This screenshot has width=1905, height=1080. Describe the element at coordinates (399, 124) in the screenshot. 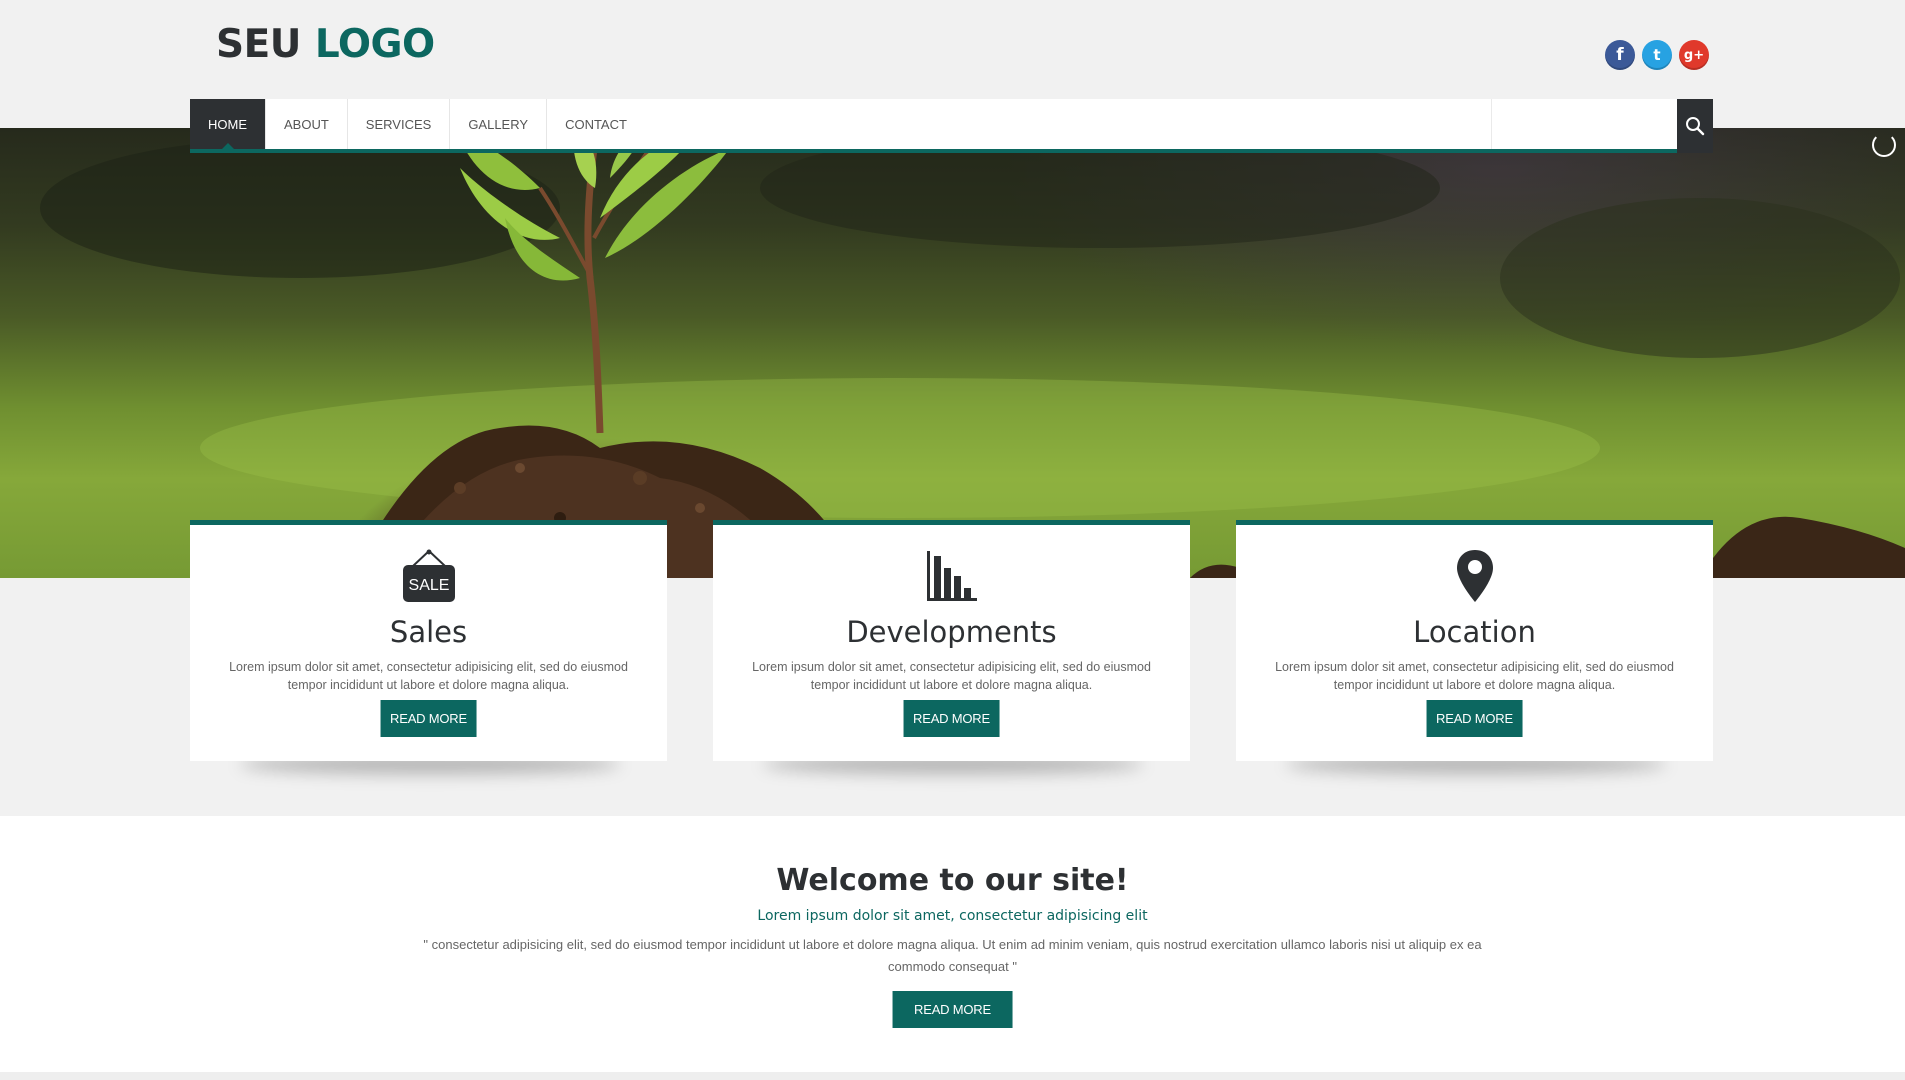

I see `nav-item-services: SERVICES` at that location.